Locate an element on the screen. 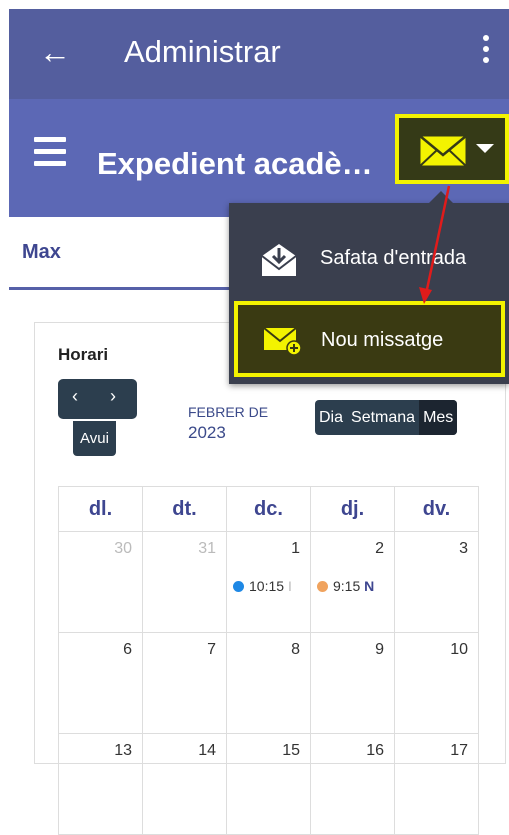 The image size is (509, 835). day-cell: 16 is located at coordinates (352, 784).